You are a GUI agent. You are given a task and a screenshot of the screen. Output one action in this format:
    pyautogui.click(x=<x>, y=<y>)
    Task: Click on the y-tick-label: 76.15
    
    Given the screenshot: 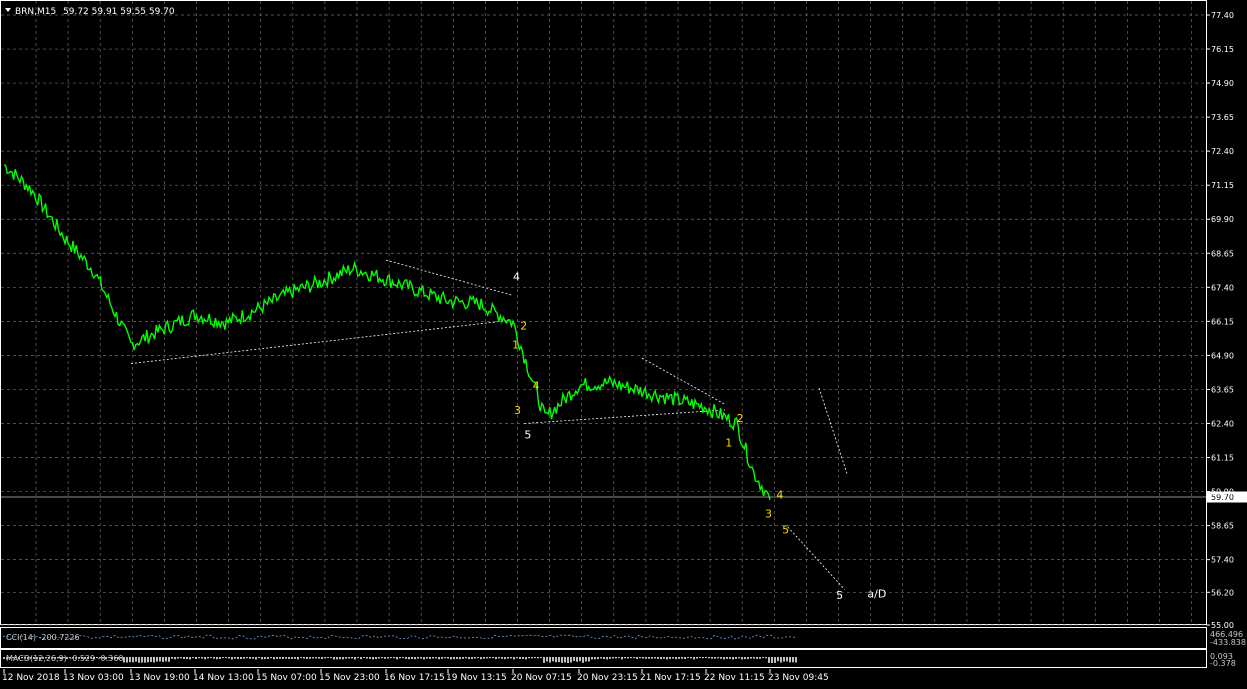 What is the action you would take?
    pyautogui.click(x=1222, y=49)
    